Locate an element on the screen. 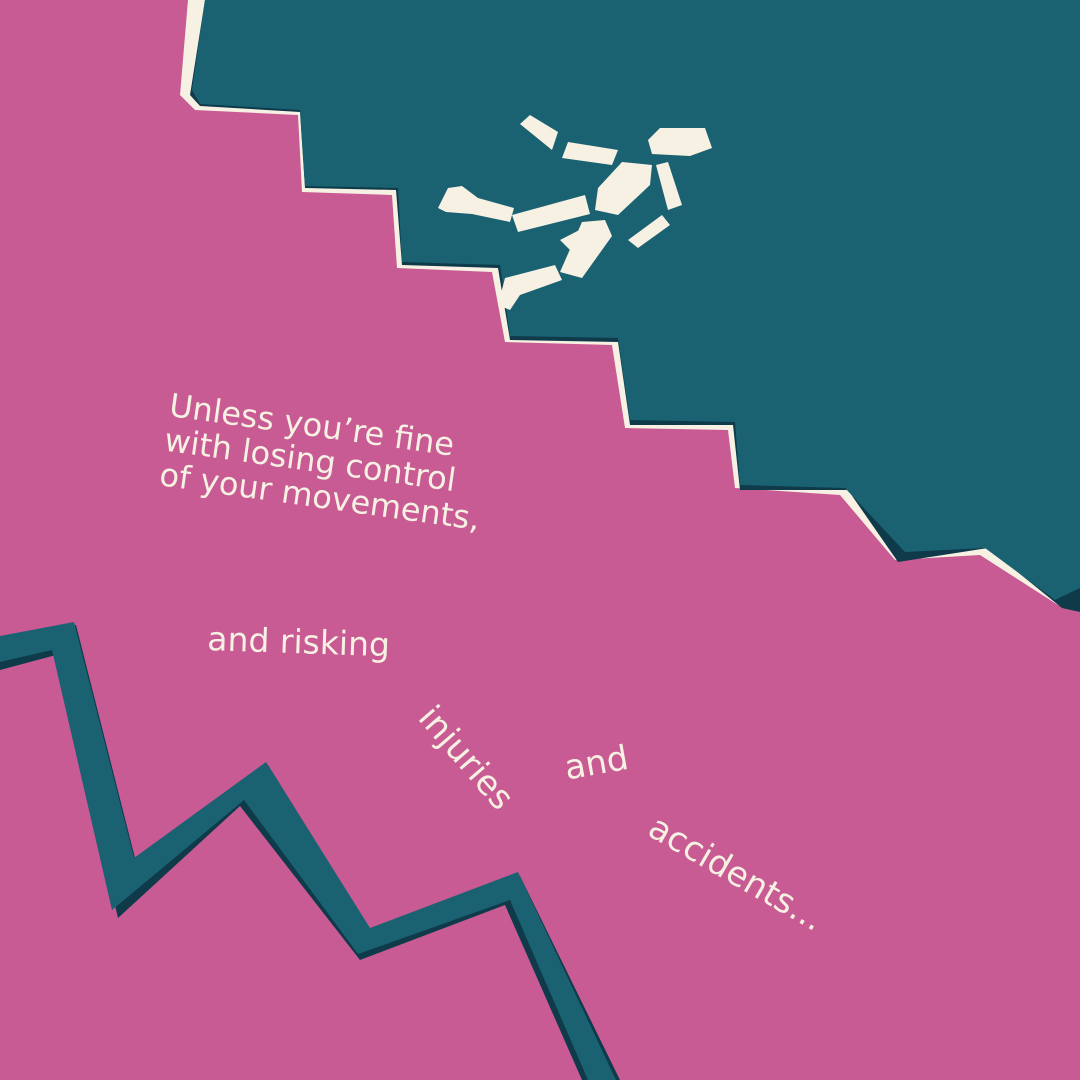 Image resolution: width=1080 pixels, height=1080 pixels. phrase-and-risking: and risking is located at coordinates (298, 642).